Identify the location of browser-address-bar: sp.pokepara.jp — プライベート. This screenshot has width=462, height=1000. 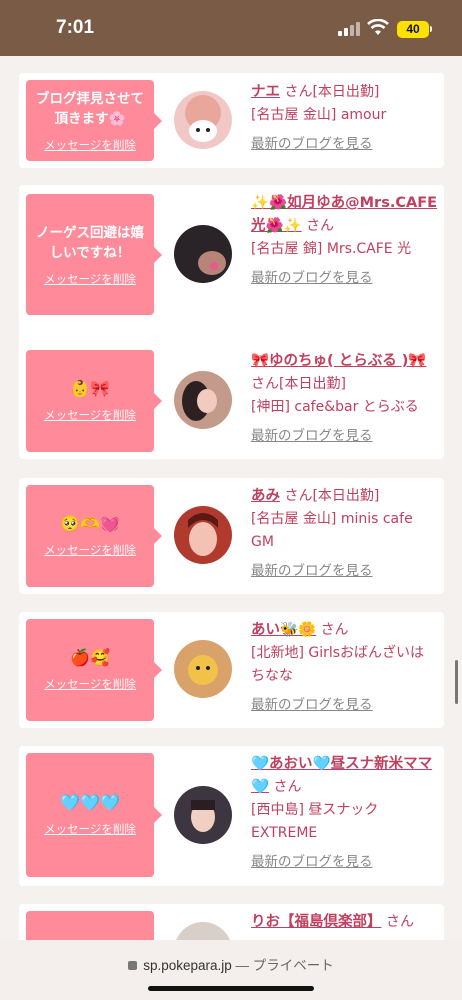
(231, 970).